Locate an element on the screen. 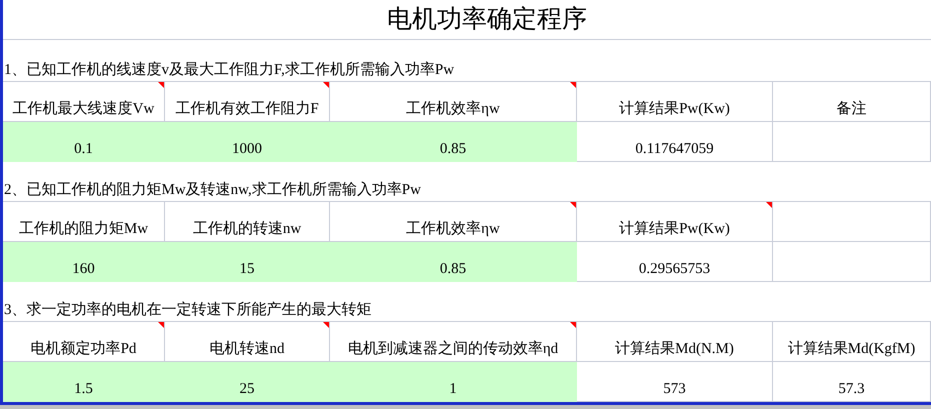  section-heading: 2、已知工作机的阻力矩Mw及转速nw,求工作机所需输入功率Pw is located at coordinates (212, 190).